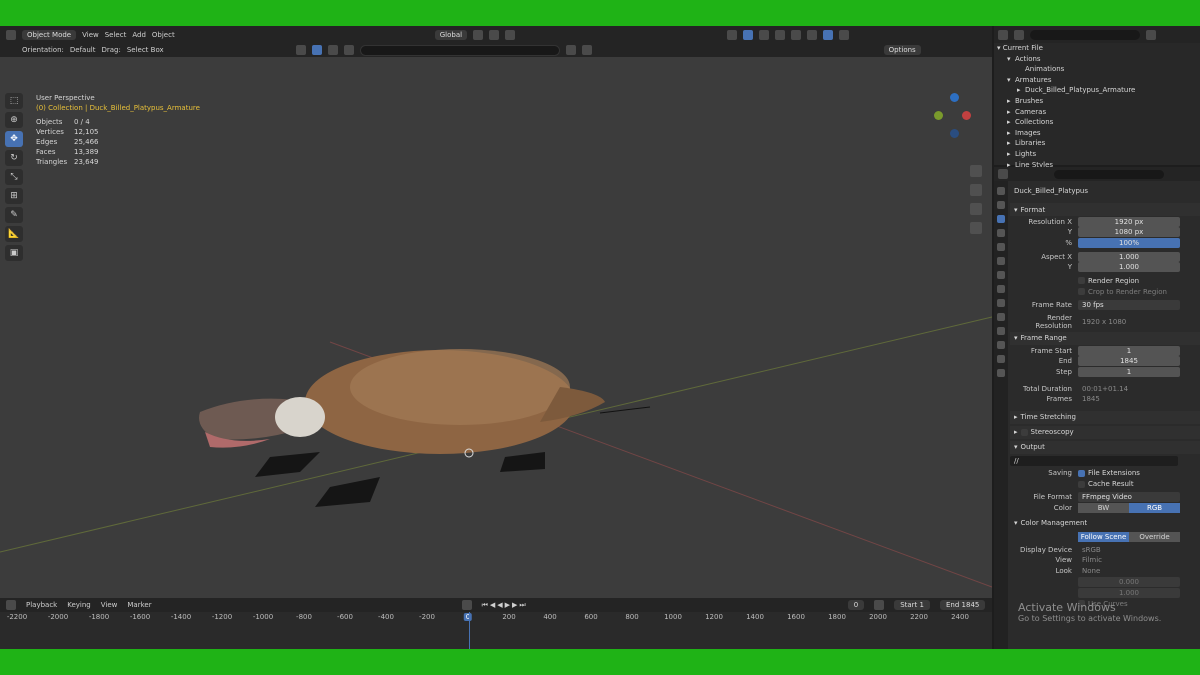 The image size is (1200, 675). I want to click on render-tab-icon, so click(1001, 205).